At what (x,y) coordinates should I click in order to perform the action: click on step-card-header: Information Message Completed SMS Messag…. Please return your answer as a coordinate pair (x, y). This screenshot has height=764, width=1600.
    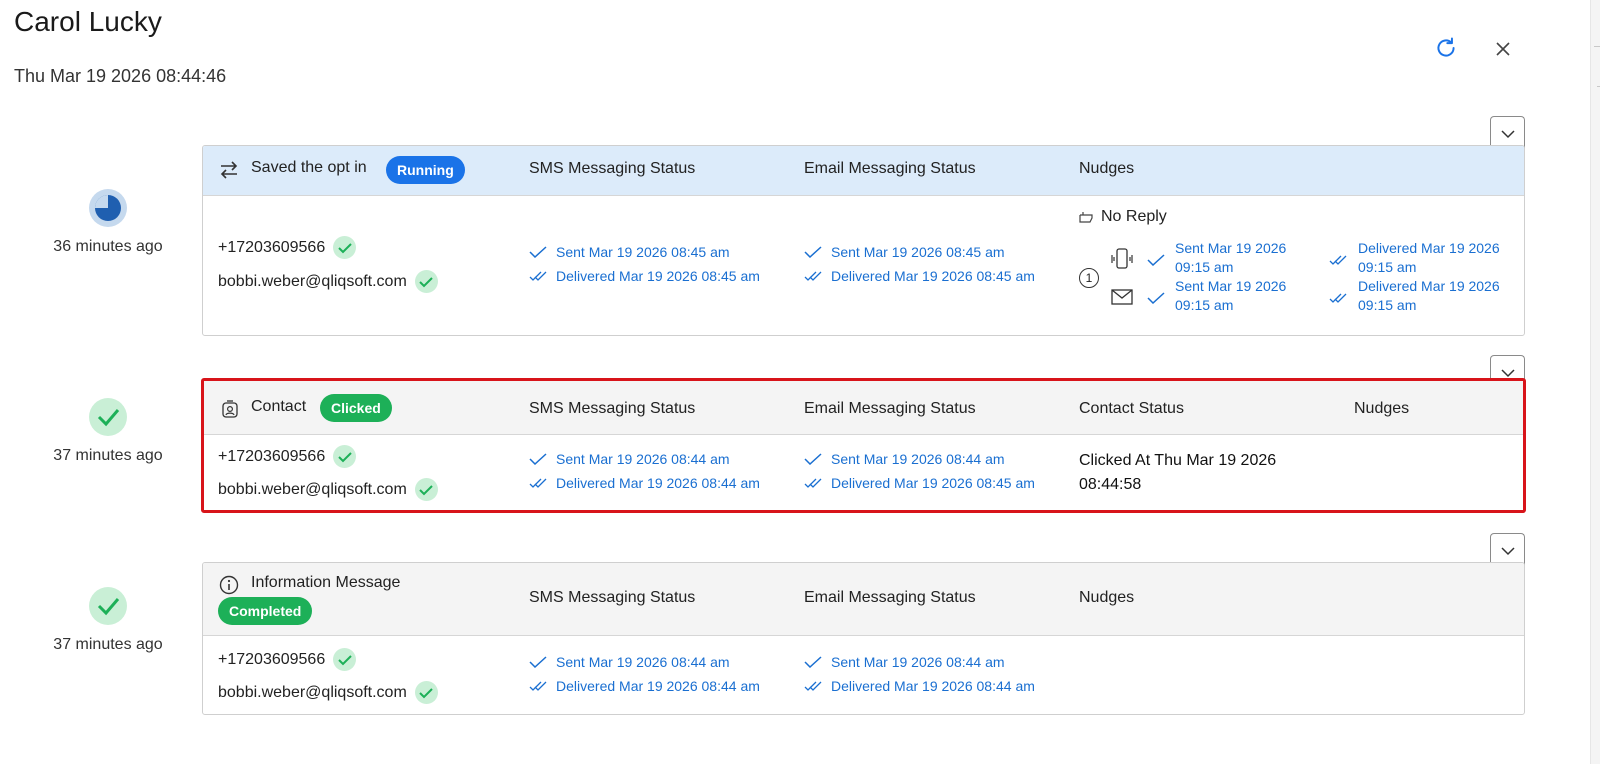
    Looking at the image, I should click on (863, 599).